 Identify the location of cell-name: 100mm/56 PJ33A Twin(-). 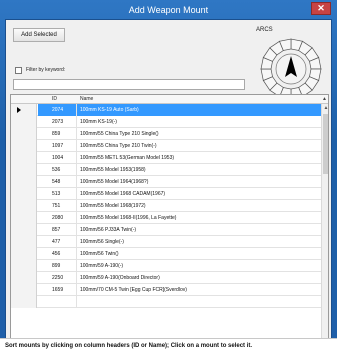
(199, 230).